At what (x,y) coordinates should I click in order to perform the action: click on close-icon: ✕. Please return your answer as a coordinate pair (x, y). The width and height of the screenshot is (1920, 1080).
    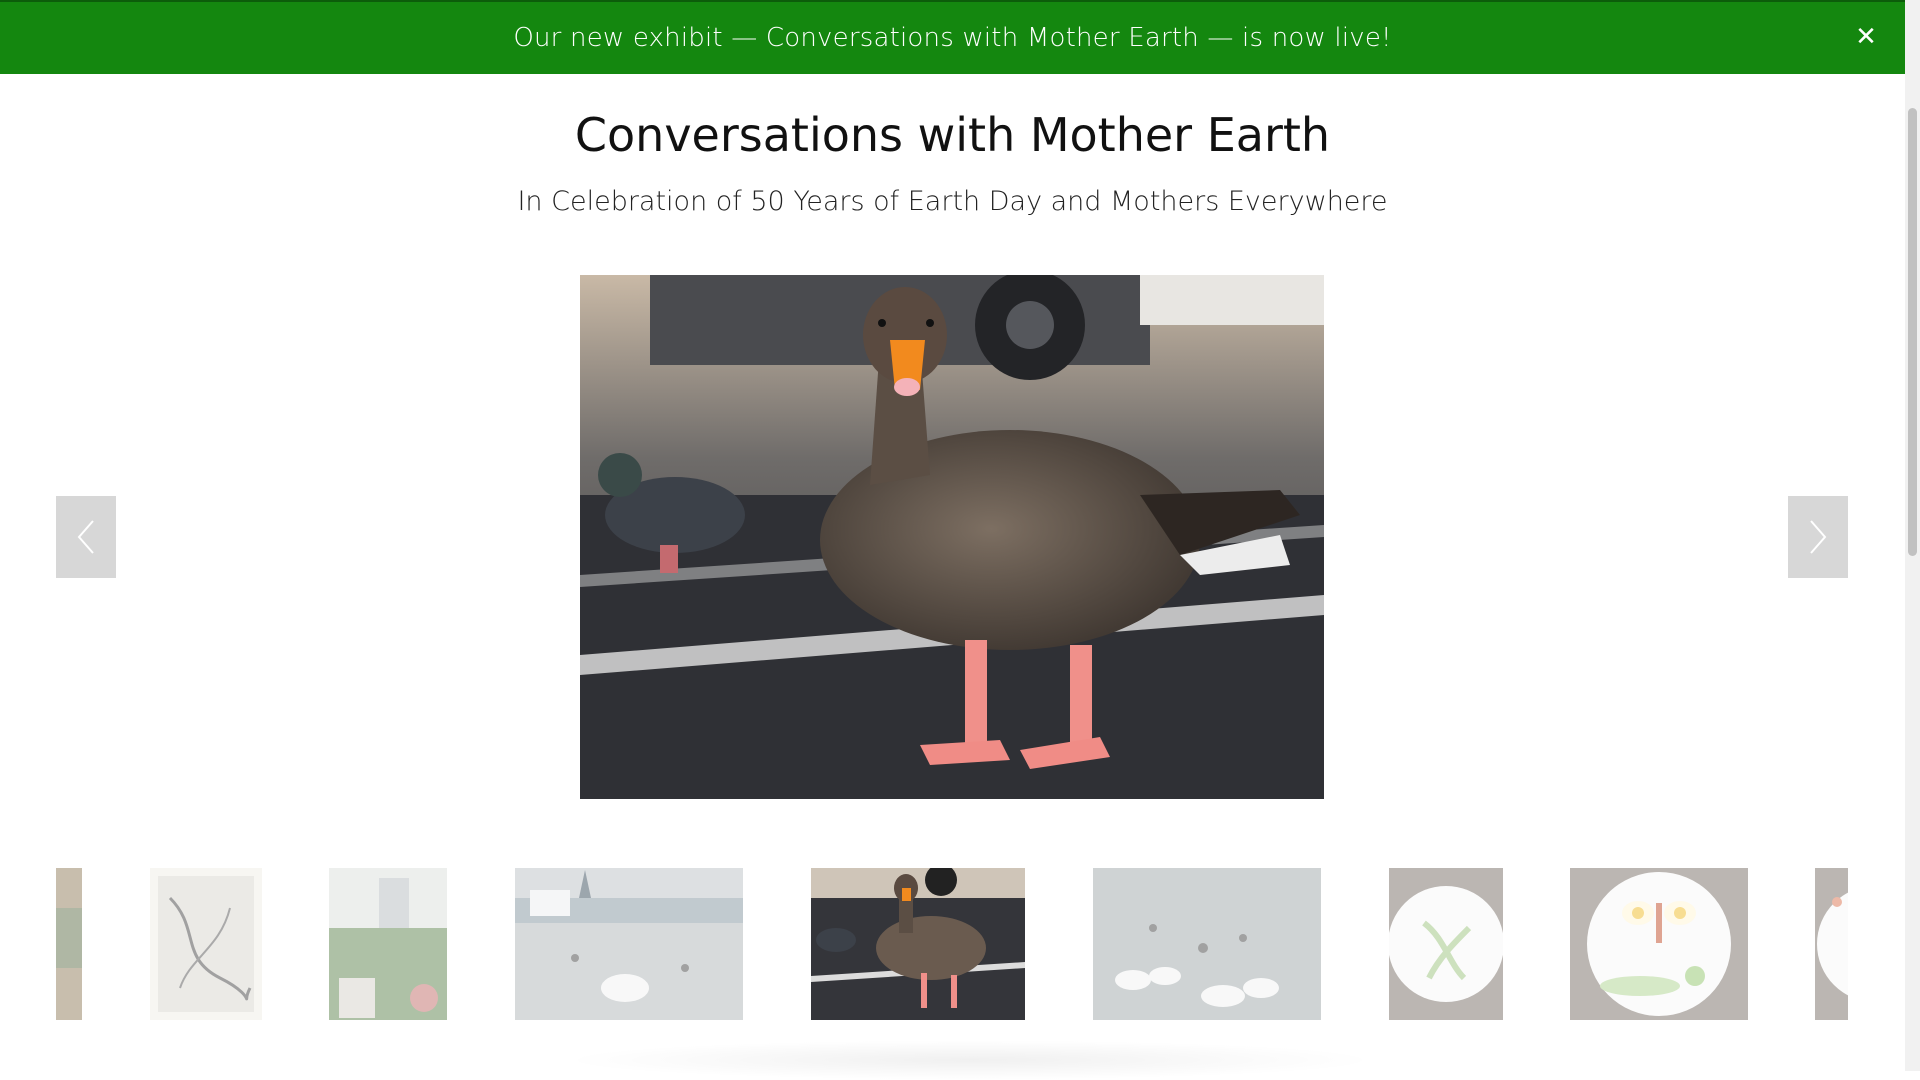
    Looking at the image, I should click on (1866, 37).